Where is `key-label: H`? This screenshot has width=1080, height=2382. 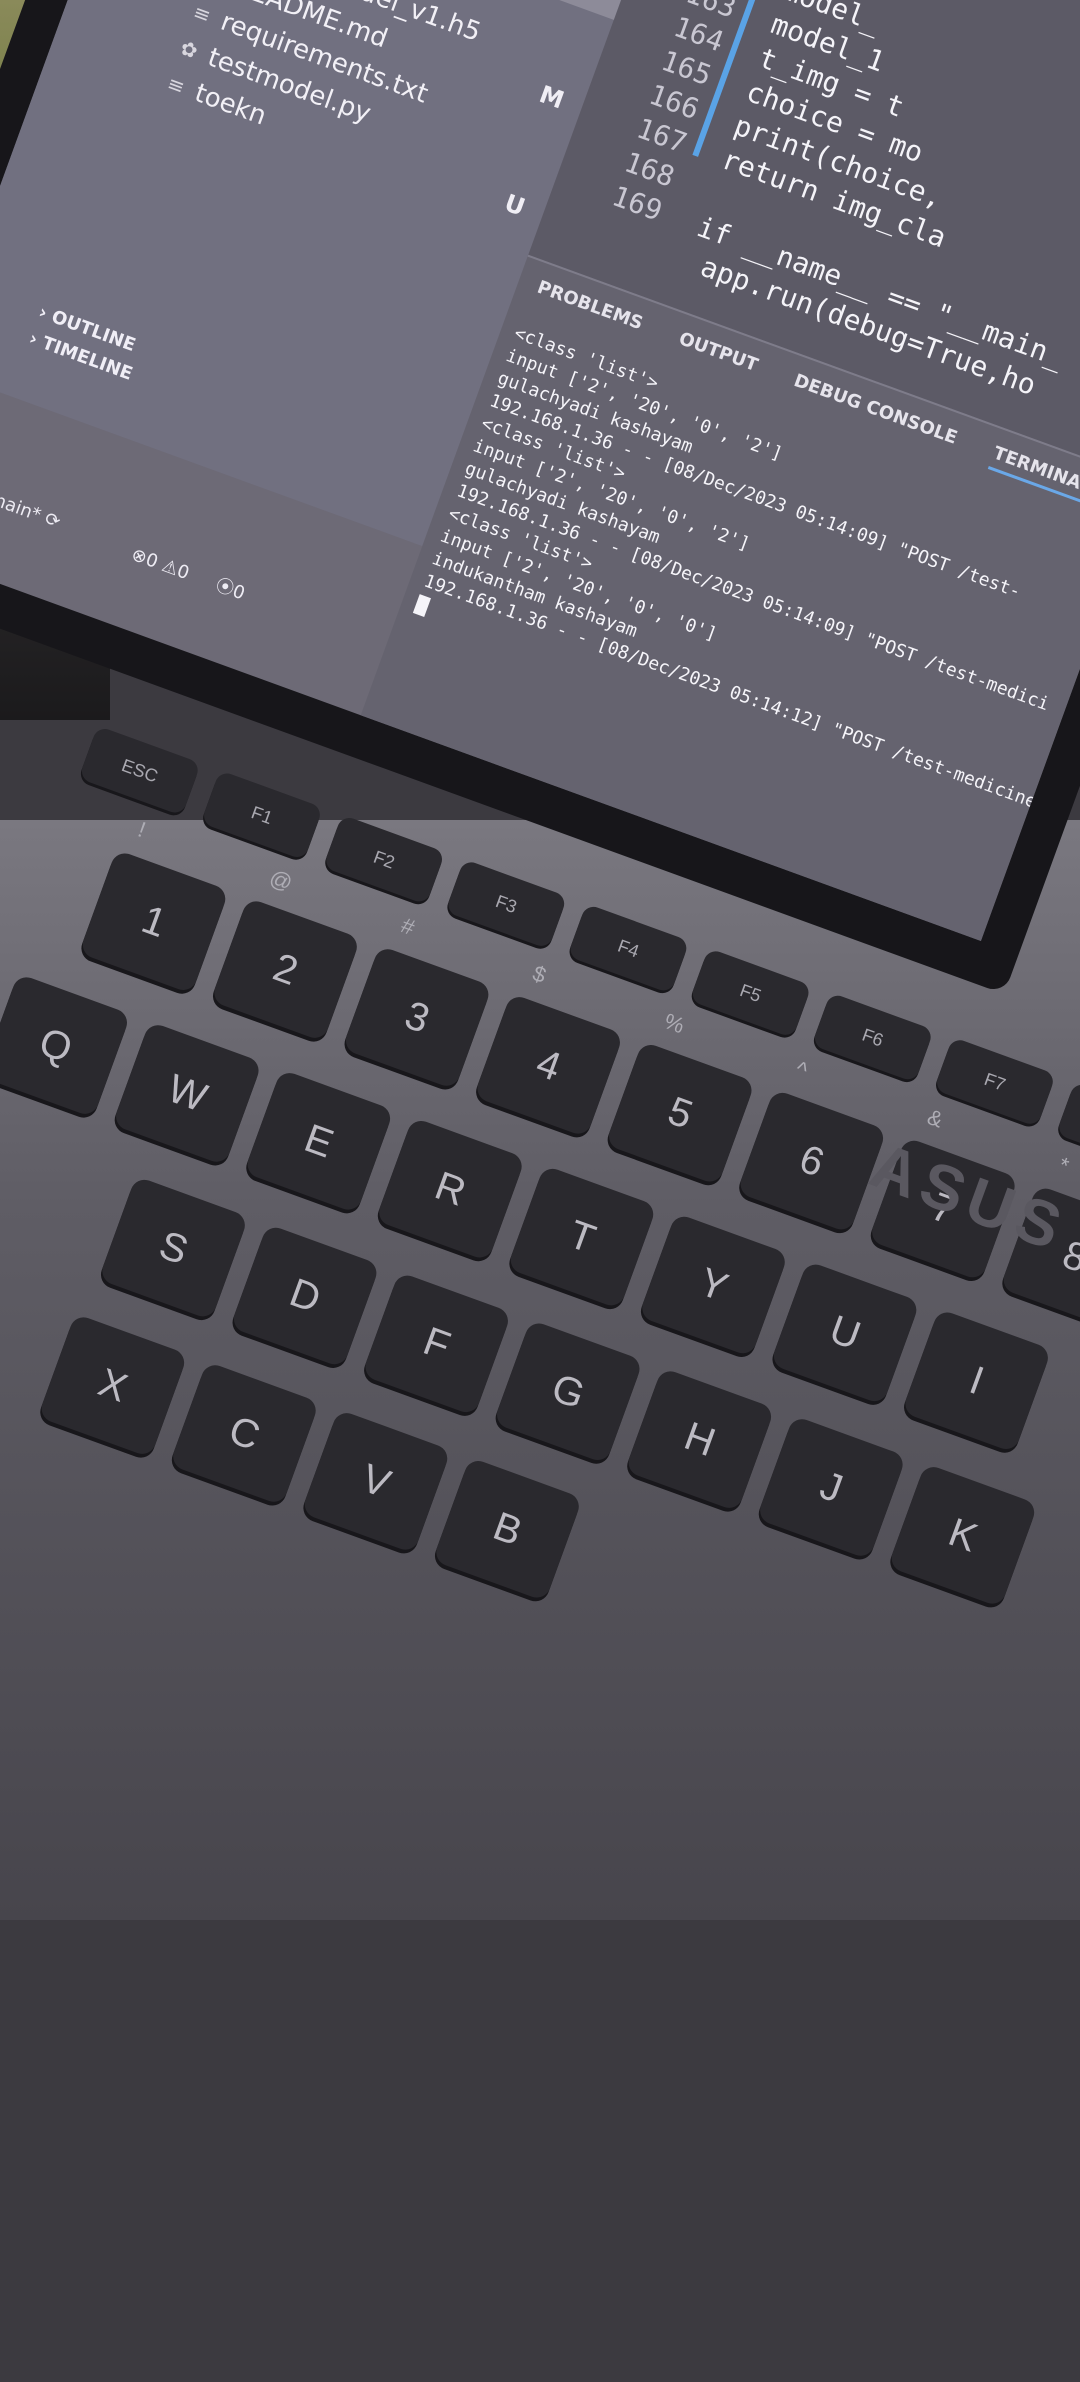
key-label: H is located at coordinates (699, 1440).